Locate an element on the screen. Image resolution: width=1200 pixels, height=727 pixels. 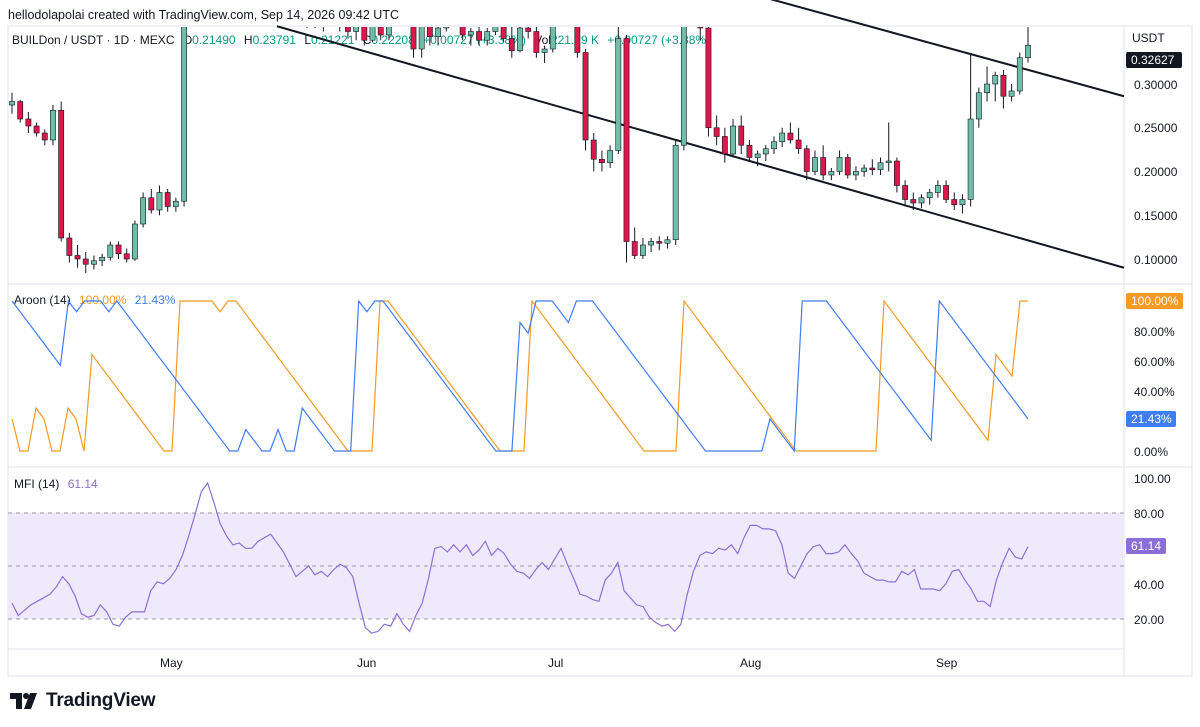
time-label-jul: Jul is located at coordinates (555, 663).